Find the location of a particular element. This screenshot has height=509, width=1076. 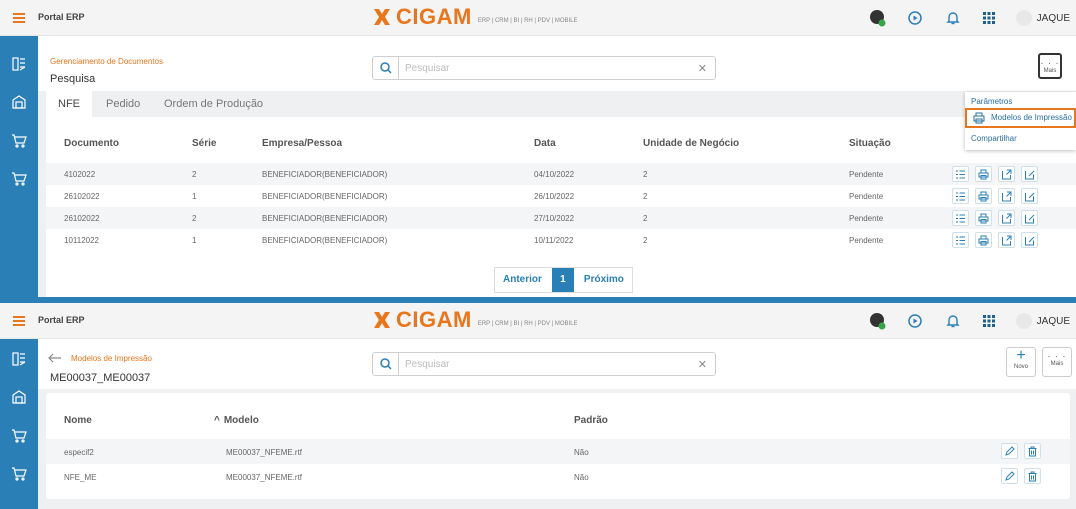

col-data: Data is located at coordinates (545, 143).